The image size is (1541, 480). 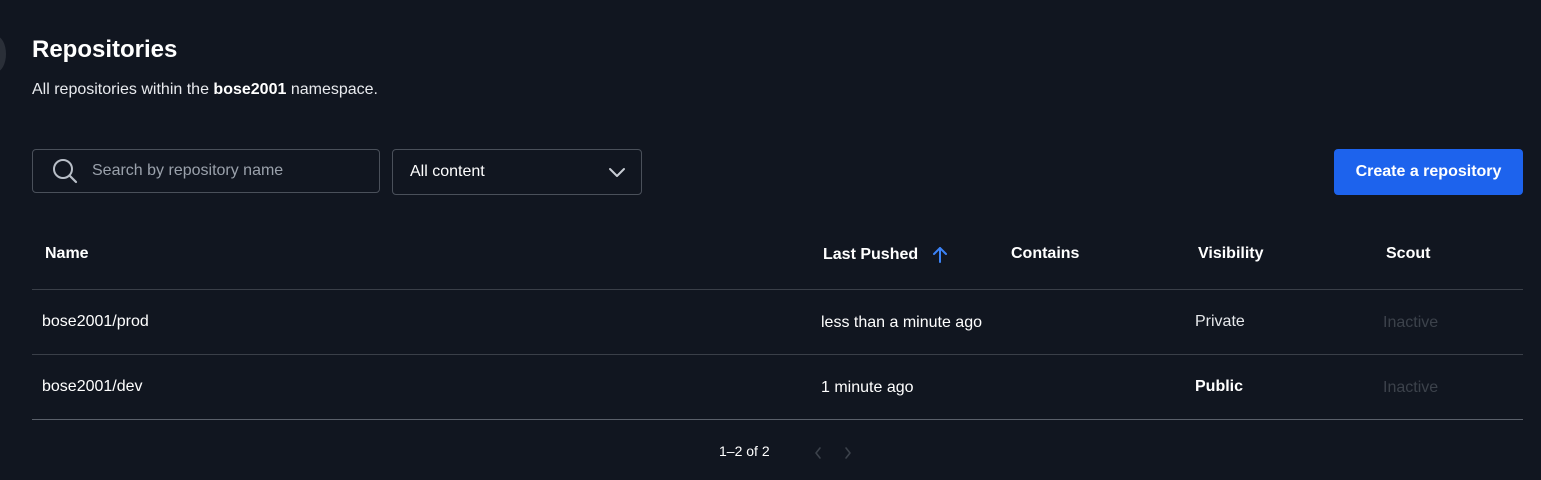 I want to click on column-header-visibility: Visibility, so click(x=1231, y=254).